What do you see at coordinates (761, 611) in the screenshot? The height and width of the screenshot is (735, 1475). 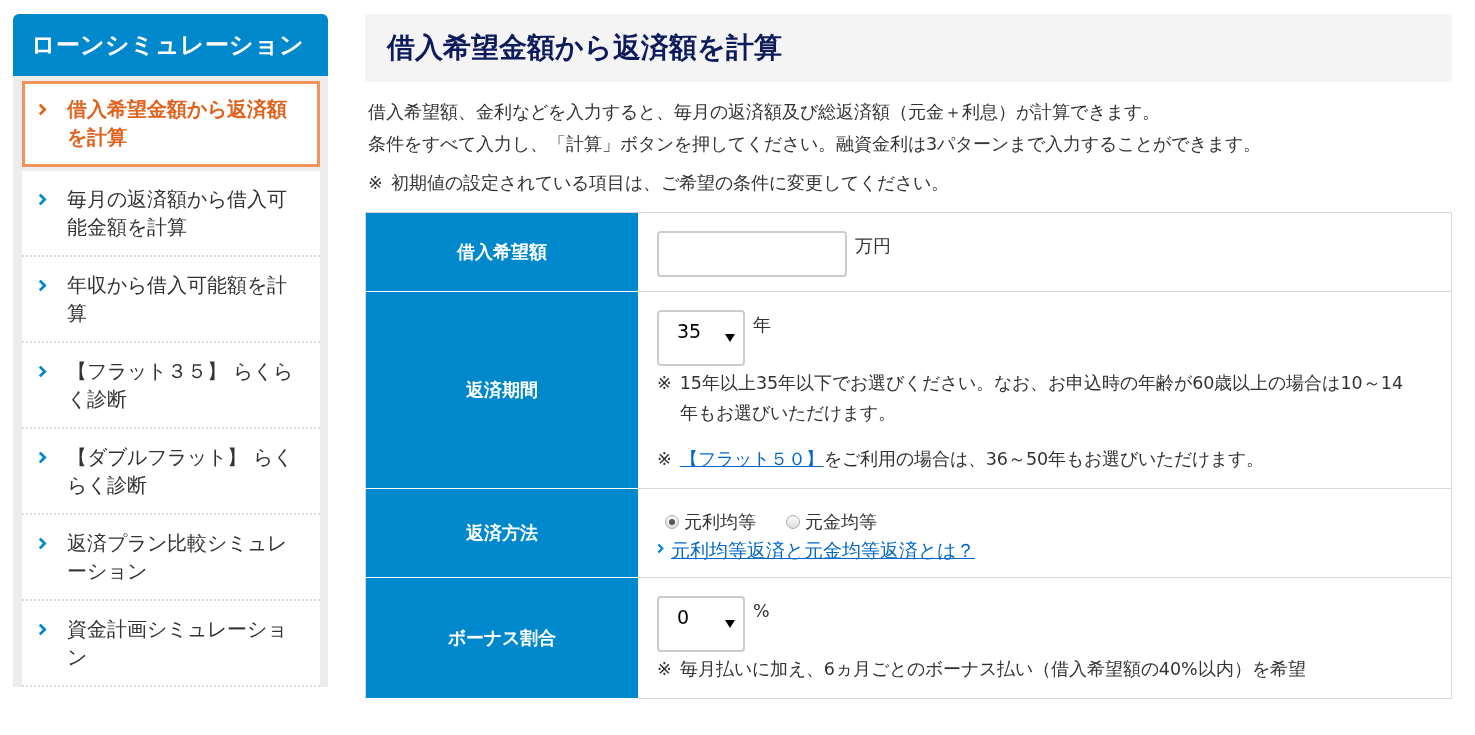 I see `unit-label: %` at bounding box center [761, 611].